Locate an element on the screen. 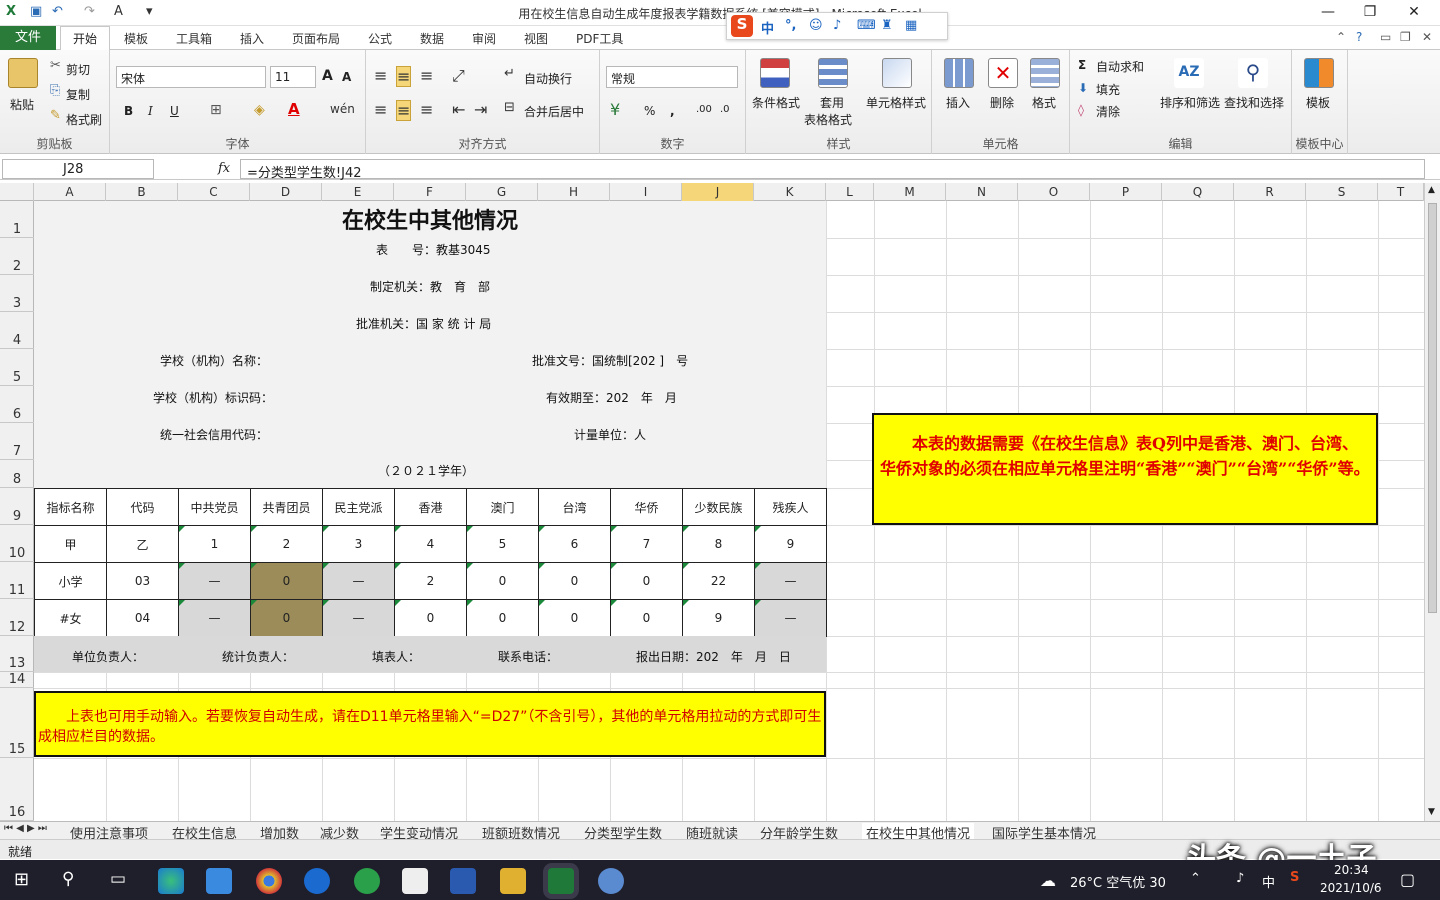  copy-icon: ⎘ is located at coordinates (55, 90).